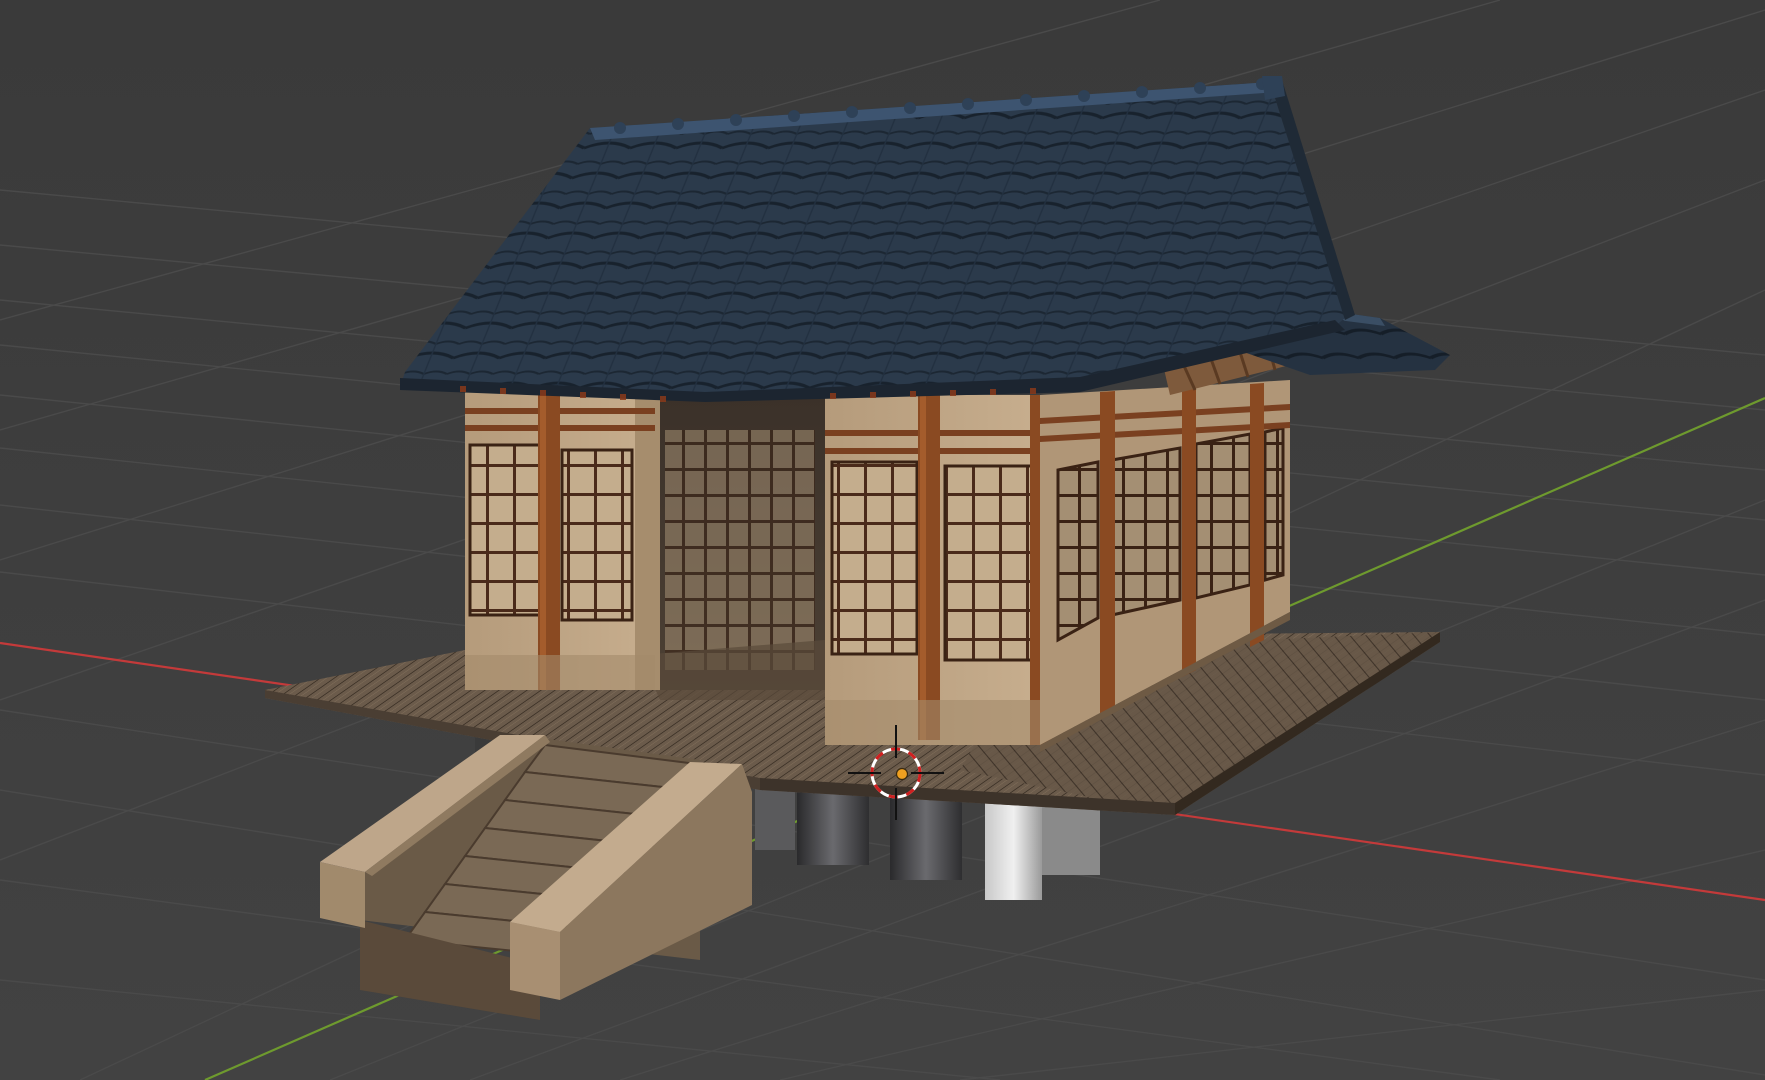 The image size is (1765, 1080). What do you see at coordinates (562, 537) in the screenshot?
I see `front-wall-left` at bounding box center [562, 537].